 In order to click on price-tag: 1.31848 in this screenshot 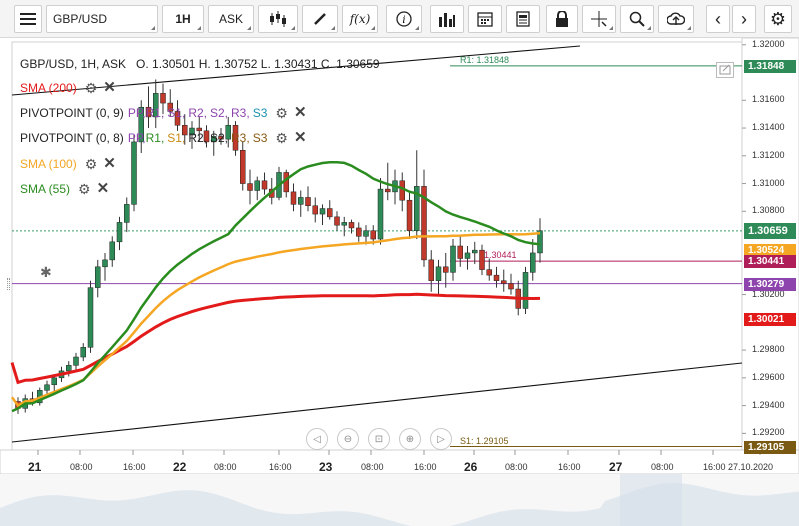, I will do `click(770, 66)`.